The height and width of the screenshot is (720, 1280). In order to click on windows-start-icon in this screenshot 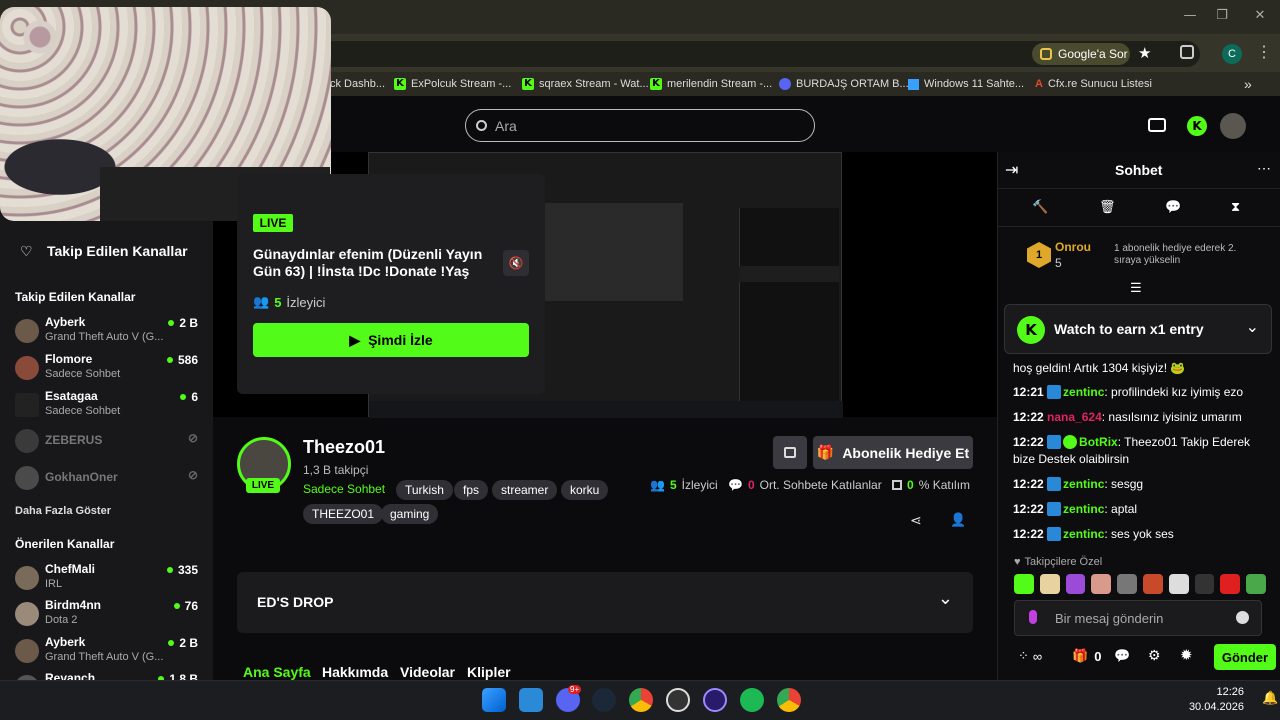, I will do `click(494, 700)`.